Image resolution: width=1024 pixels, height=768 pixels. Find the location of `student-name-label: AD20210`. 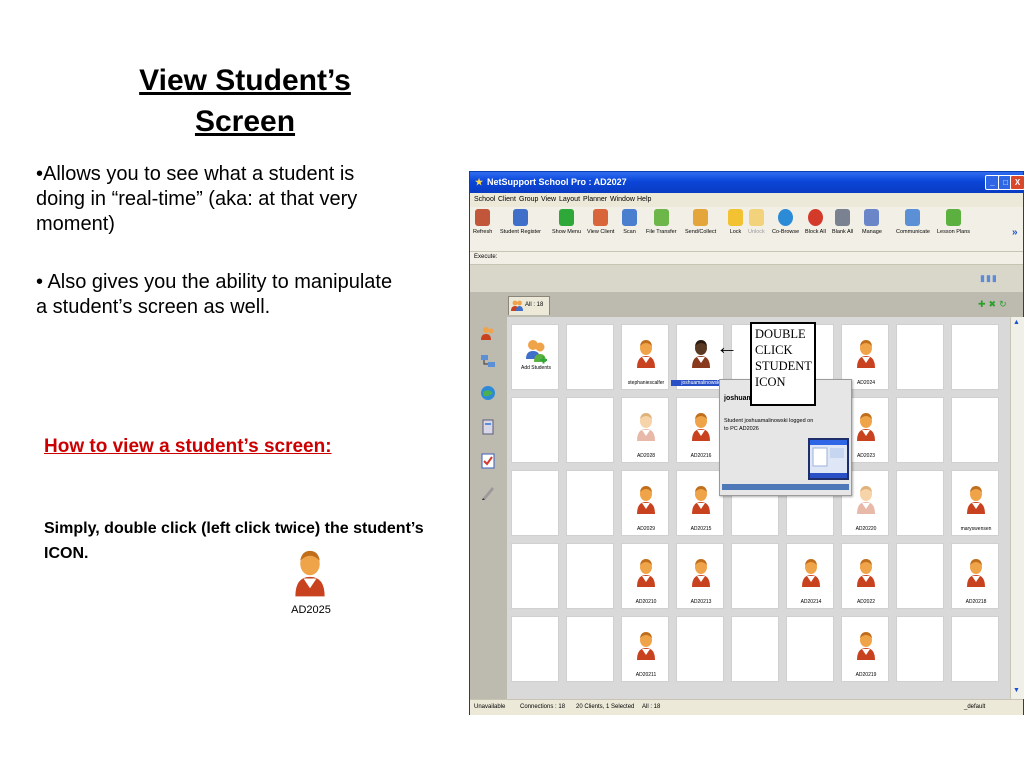

student-name-label: AD20210 is located at coordinates (646, 602).